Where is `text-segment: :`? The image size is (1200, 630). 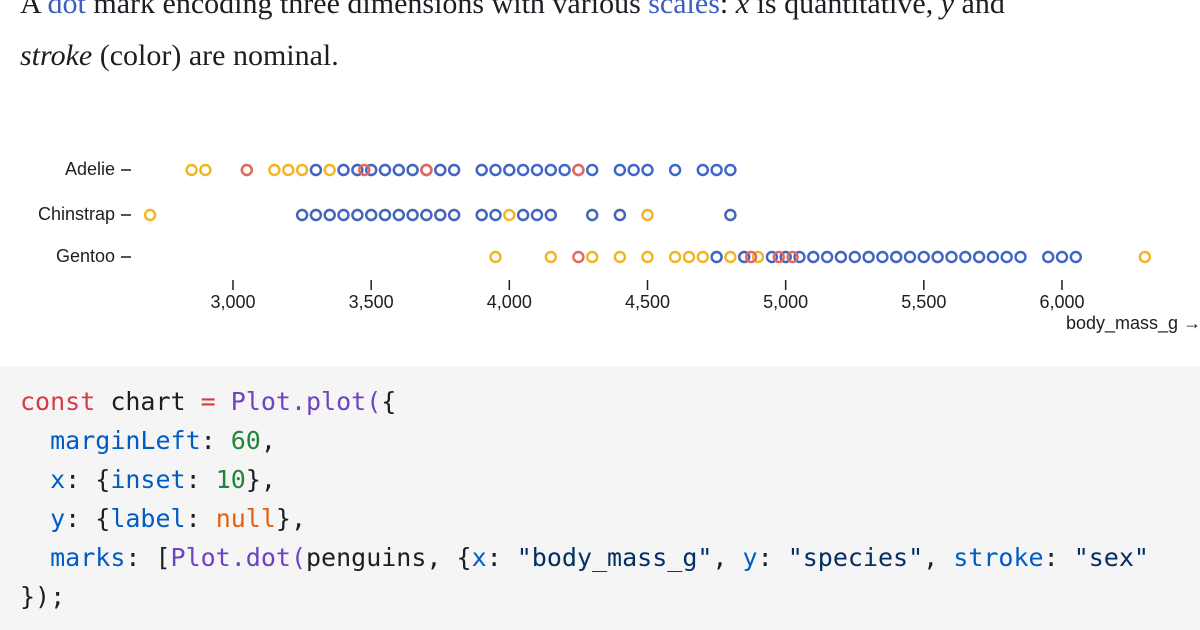 text-segment: : is located at coordinates (727, 10).